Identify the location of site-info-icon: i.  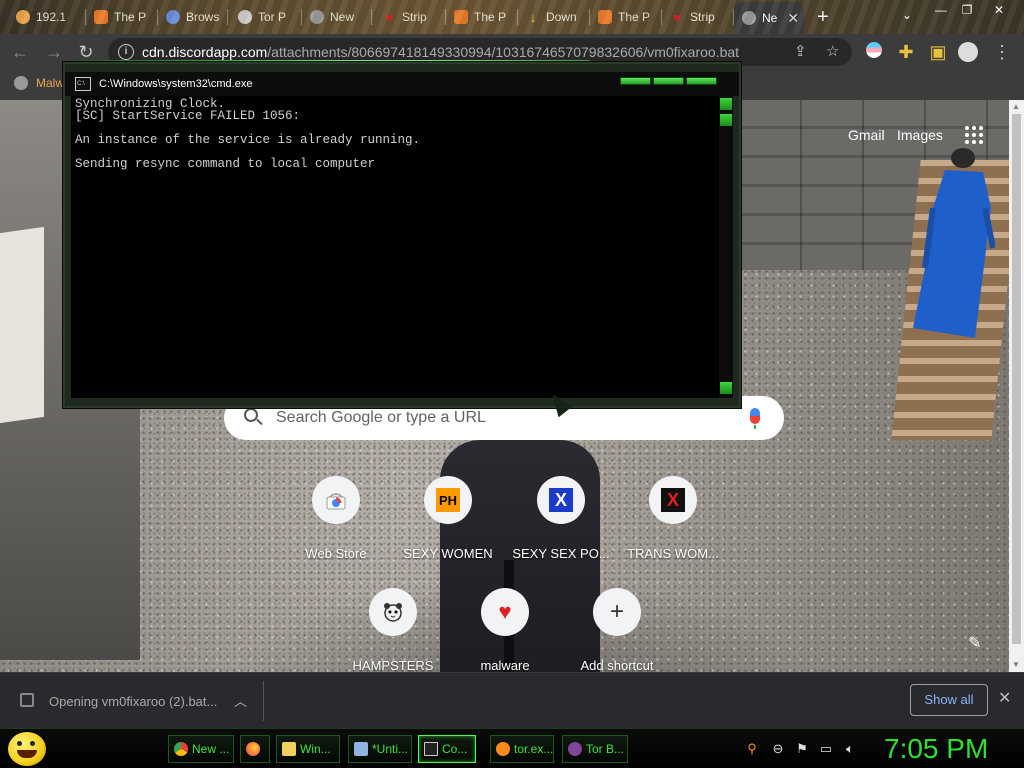
(126, 52).